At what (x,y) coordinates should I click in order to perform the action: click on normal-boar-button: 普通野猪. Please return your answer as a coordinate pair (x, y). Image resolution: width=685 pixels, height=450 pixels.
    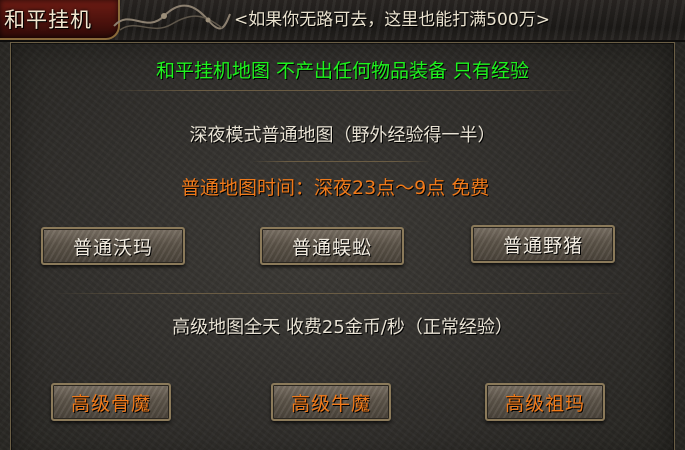
    Looking at the image, I should click on (543, 244).